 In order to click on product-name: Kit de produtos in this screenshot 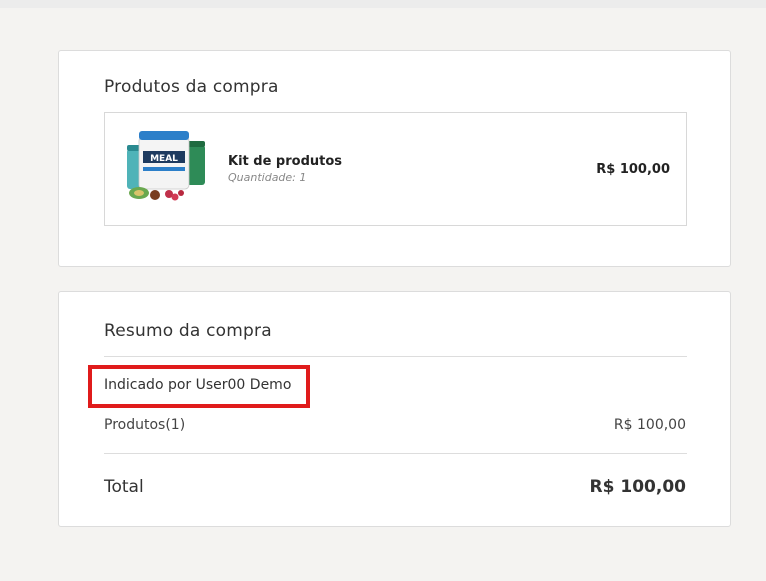, I will do `click(285, 161)`.